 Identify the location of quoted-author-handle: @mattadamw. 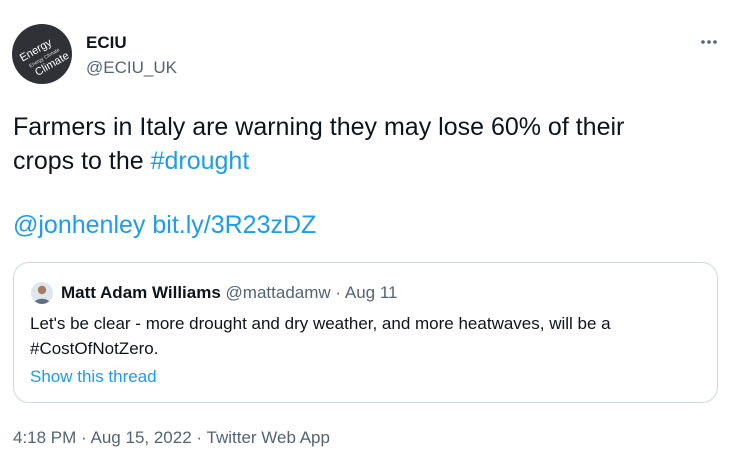
(278, 292).